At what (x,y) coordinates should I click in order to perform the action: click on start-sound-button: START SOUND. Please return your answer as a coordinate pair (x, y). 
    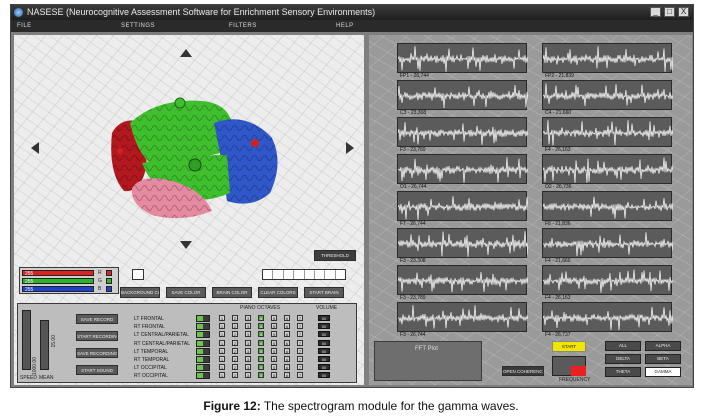
    Looking at the image, I should click on (97, 370).